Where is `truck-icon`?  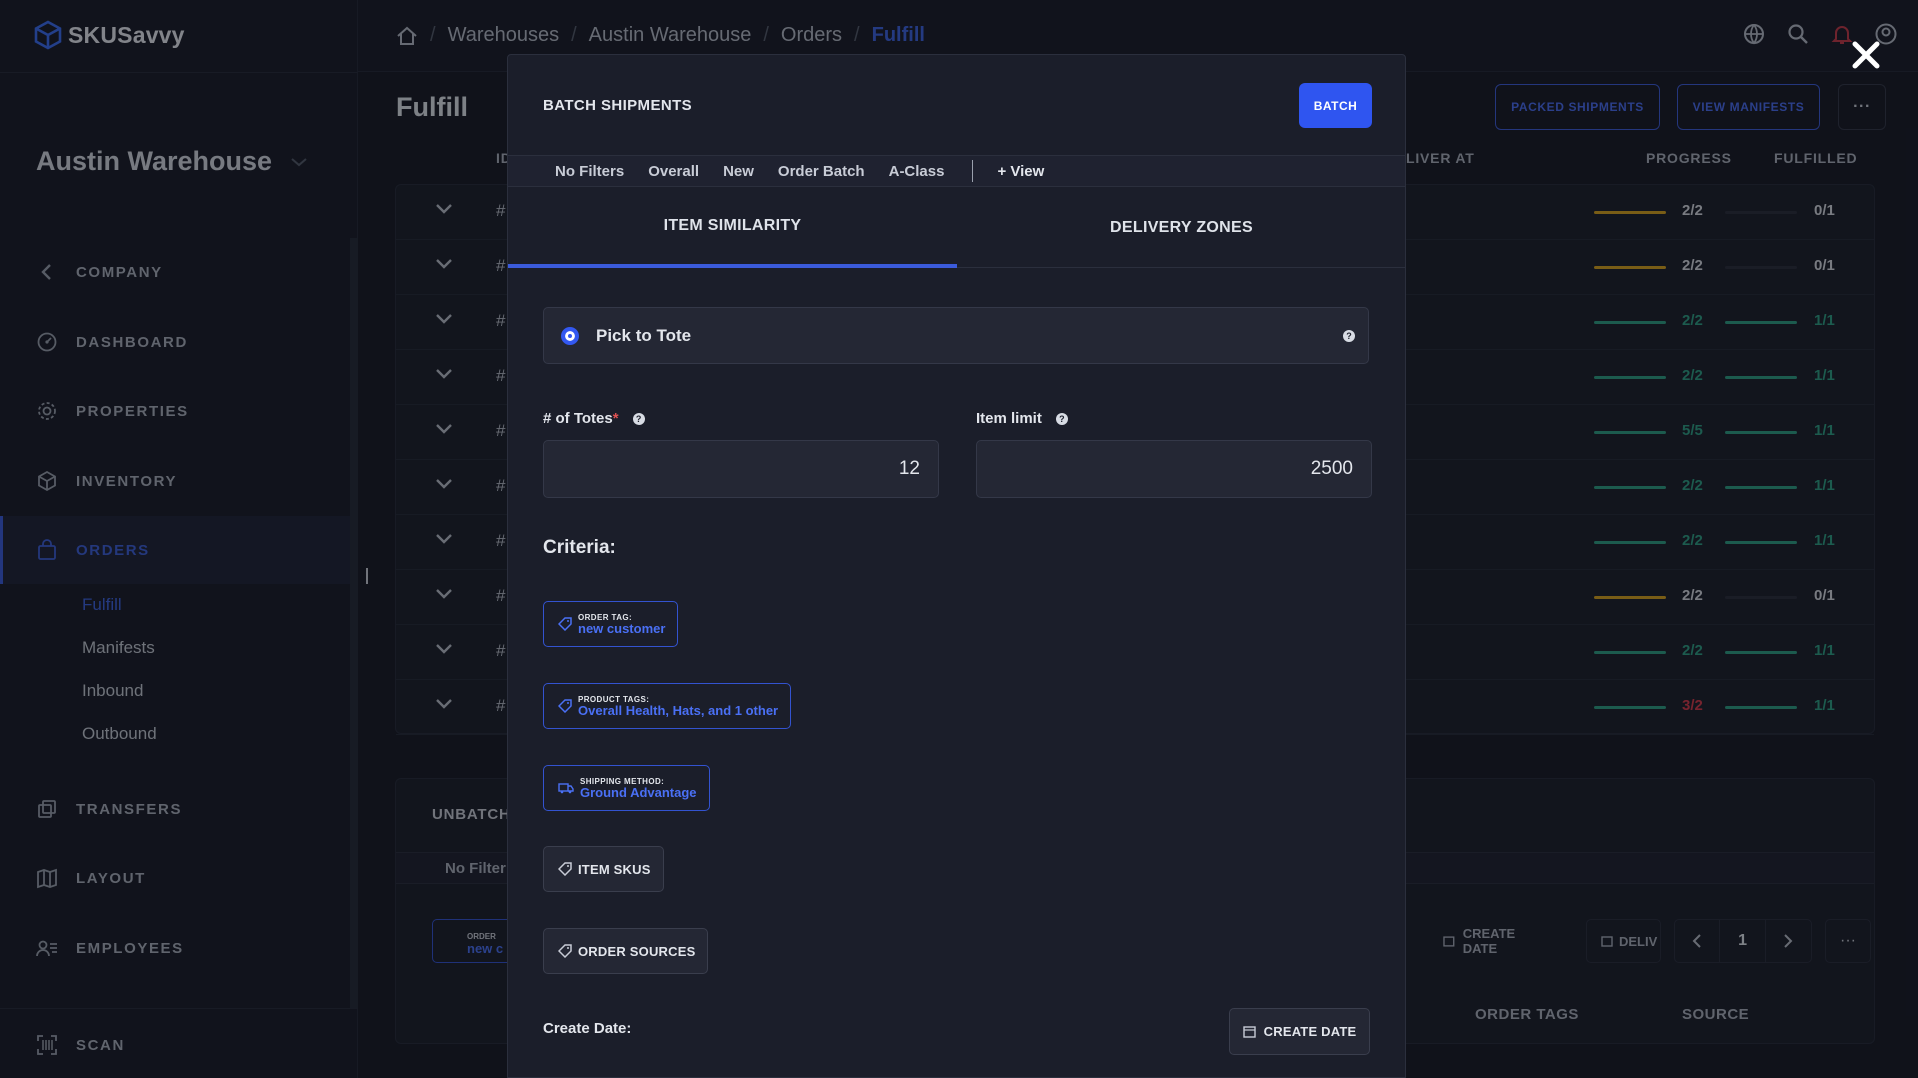 truck-icon is located at coordinates (566, 788).